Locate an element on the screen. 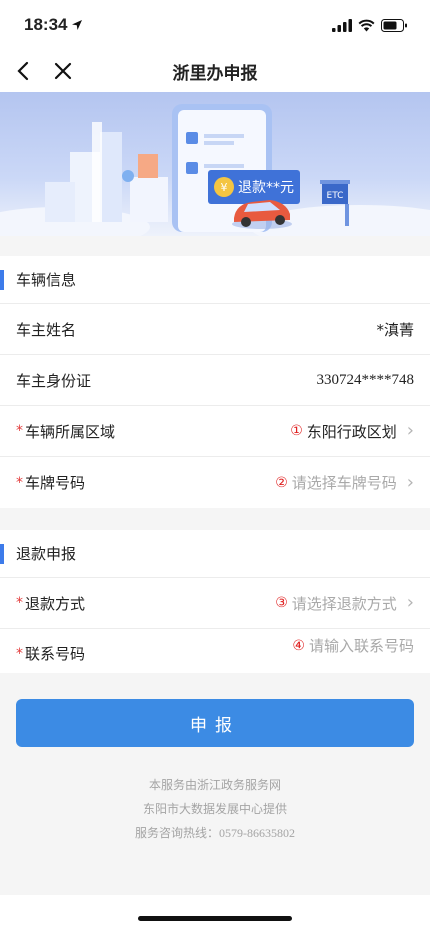 The width and height of the screenshot is (430, 931). method-label: 退款方式 is located at coordinates (55, 603).